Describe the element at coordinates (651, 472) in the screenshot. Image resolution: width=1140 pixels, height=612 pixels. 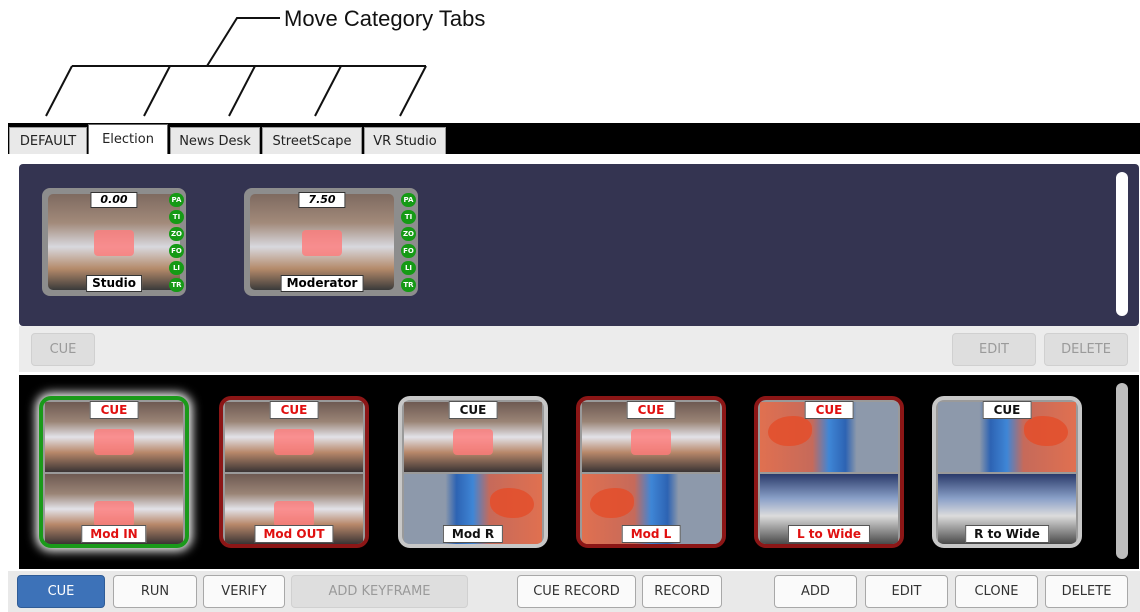
I see `keyframe-mod-l: CUE Mod L` at that location.